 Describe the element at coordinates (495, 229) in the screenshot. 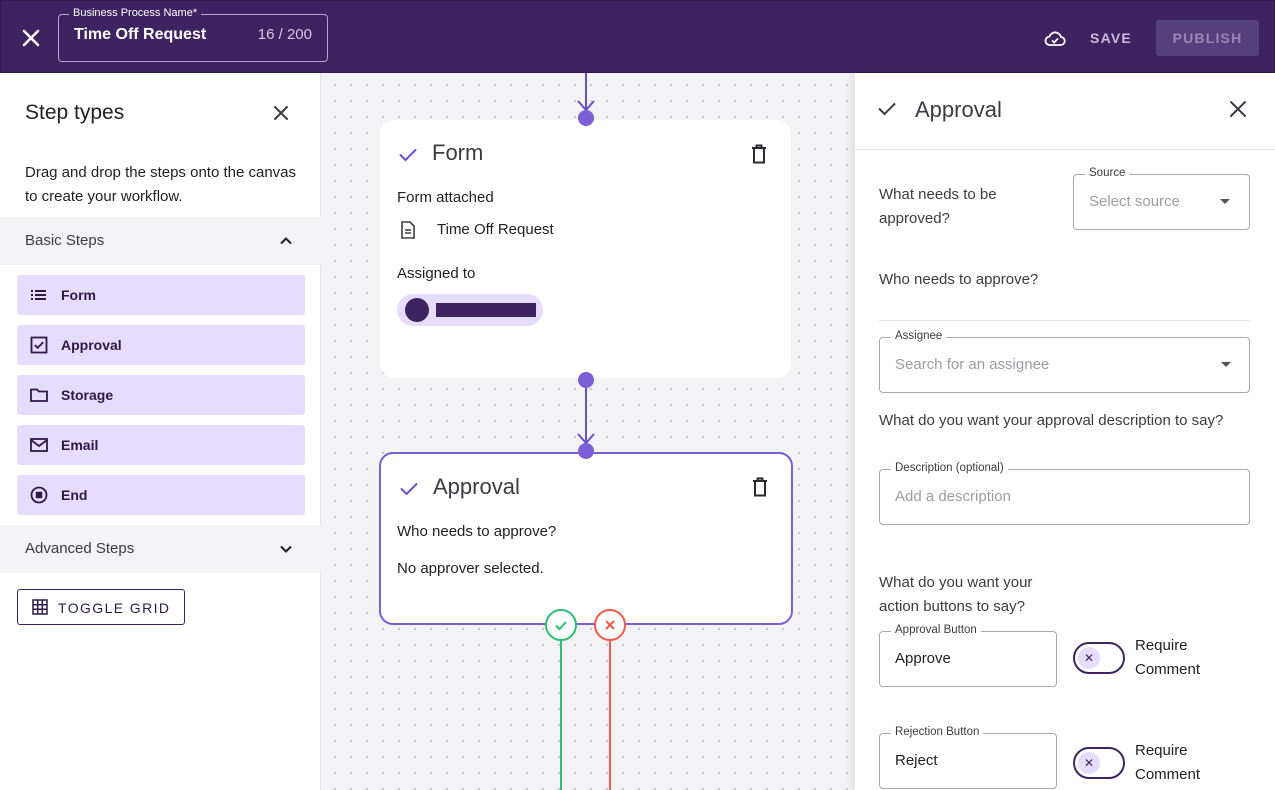

I see `form-name: Time Off Request` at that location.